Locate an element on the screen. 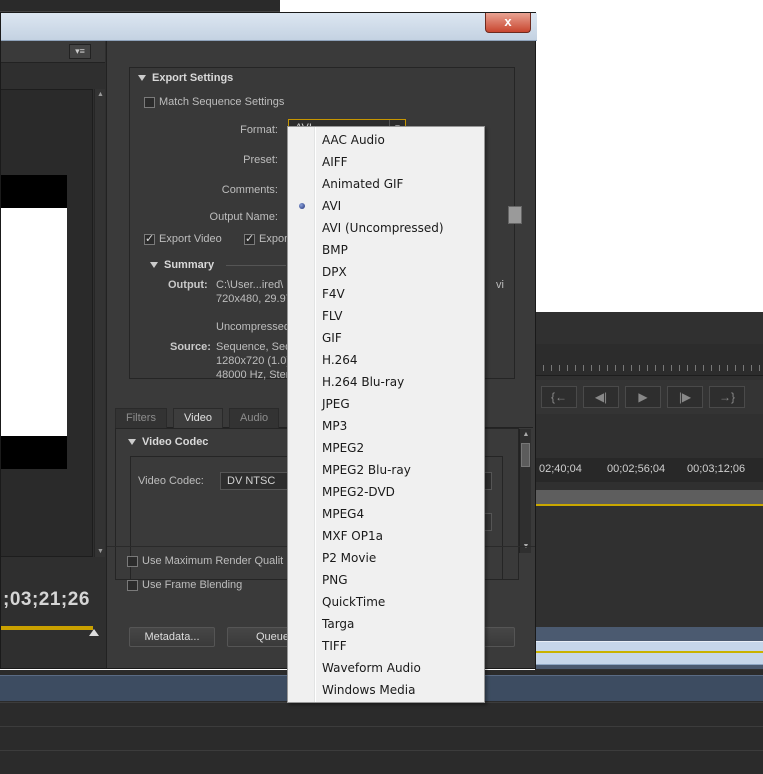 The height and width of the screenshot is (774, 763). format-option: TIFF is located at coordinates (386, 646).